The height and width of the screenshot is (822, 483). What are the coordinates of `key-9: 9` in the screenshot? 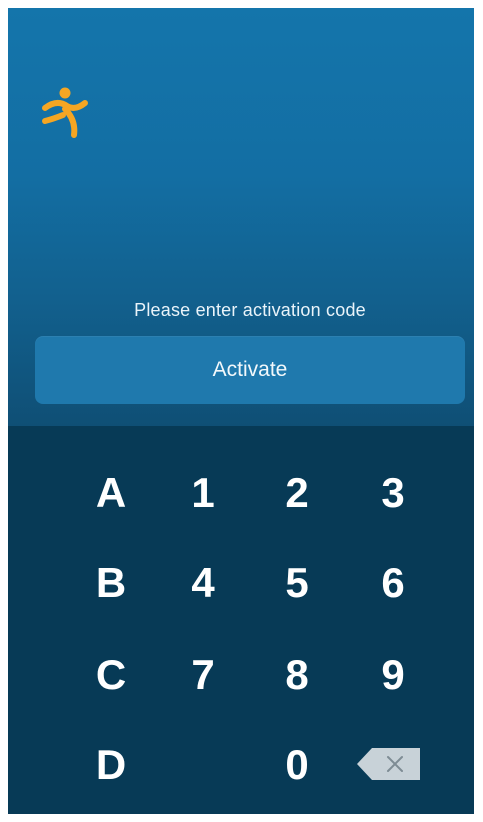 It's located at (393, 675).